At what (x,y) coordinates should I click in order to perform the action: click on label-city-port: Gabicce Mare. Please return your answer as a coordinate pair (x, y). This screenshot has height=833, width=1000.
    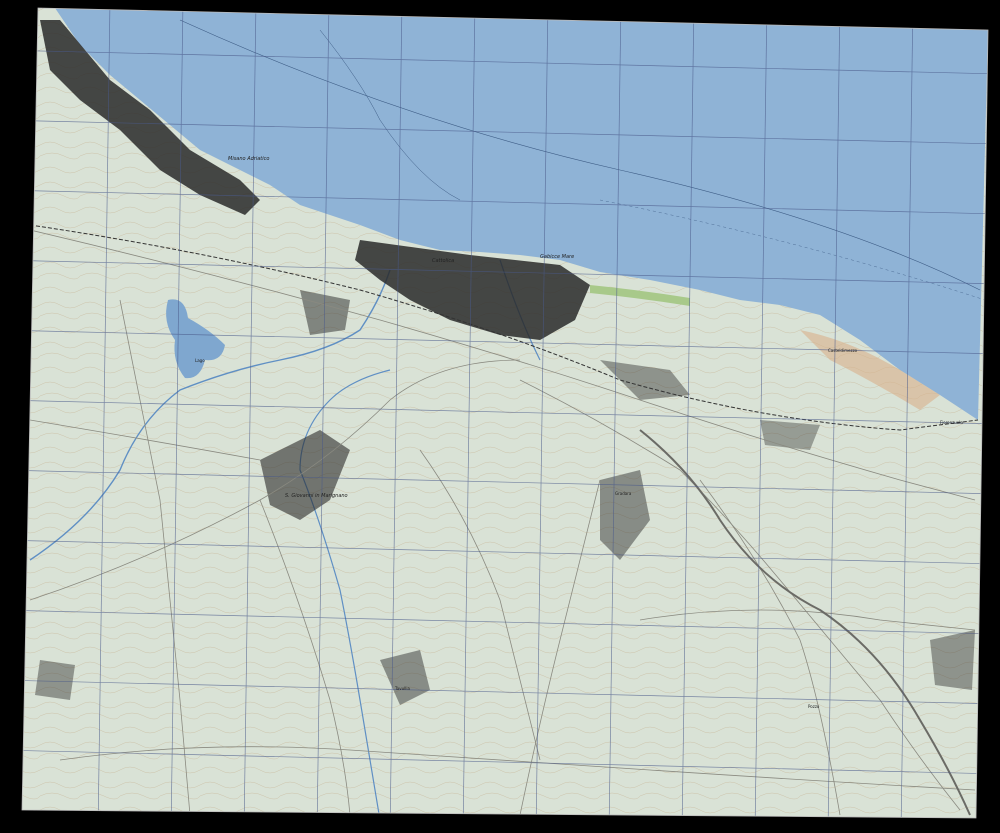
    Looking at the image, I should click on (557, 257).